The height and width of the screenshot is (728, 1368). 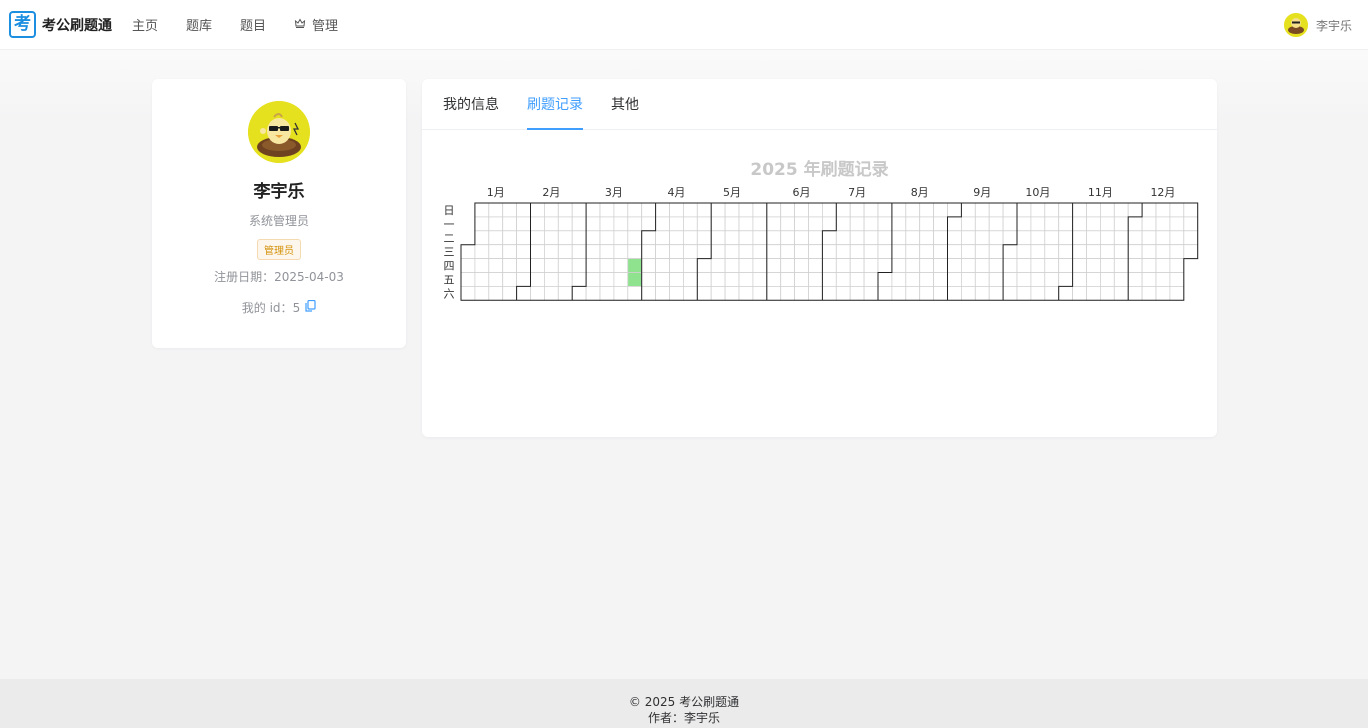 What do you see at coordinates (145, 24) in the screenshot?
I see `nav-item-home: 主页` at bounding box center [145, 24].